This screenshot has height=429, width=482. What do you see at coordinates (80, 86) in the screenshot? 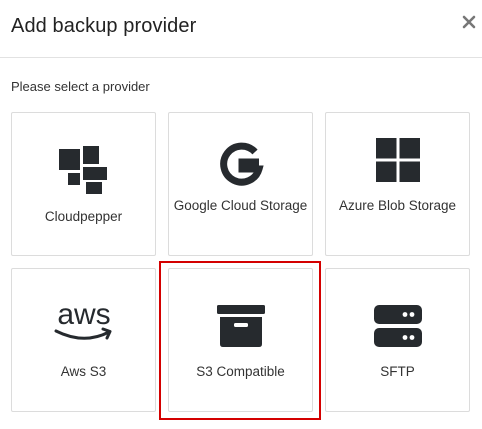
I see `dialog-subtitle: Please select a provider` at bounding box center [80, 86].